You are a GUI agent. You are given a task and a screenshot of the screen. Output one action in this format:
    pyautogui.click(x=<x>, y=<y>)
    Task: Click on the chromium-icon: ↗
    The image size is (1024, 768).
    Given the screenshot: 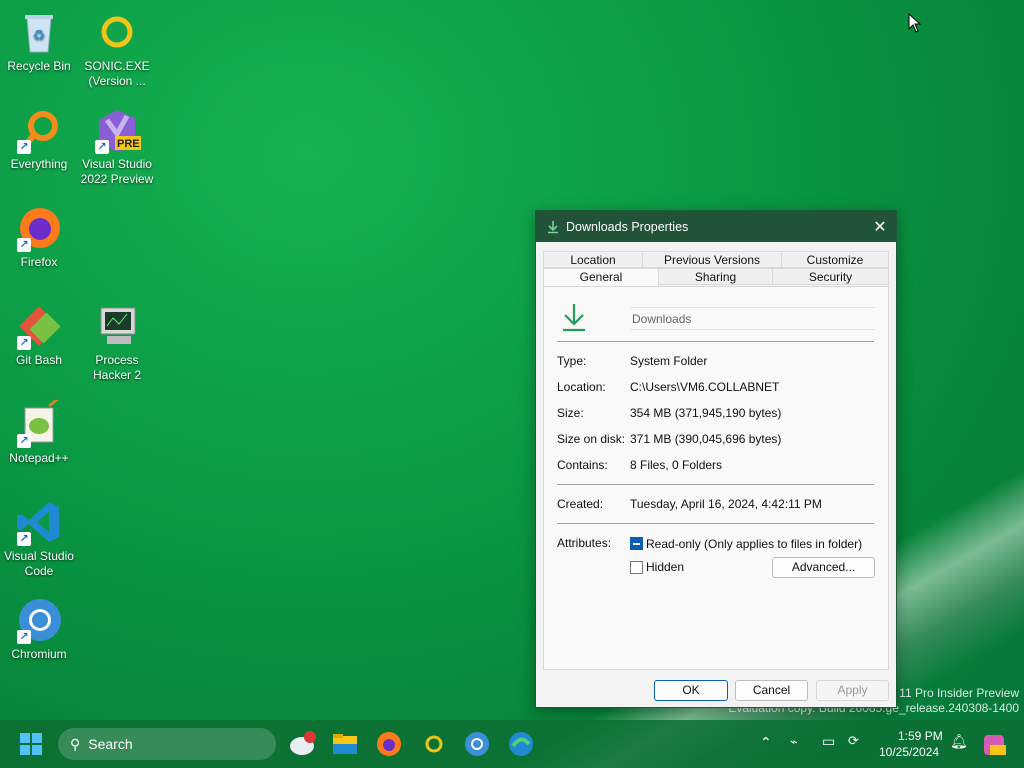 What is the action you would take?
    pyautogui.click(x=39, y=620)
    